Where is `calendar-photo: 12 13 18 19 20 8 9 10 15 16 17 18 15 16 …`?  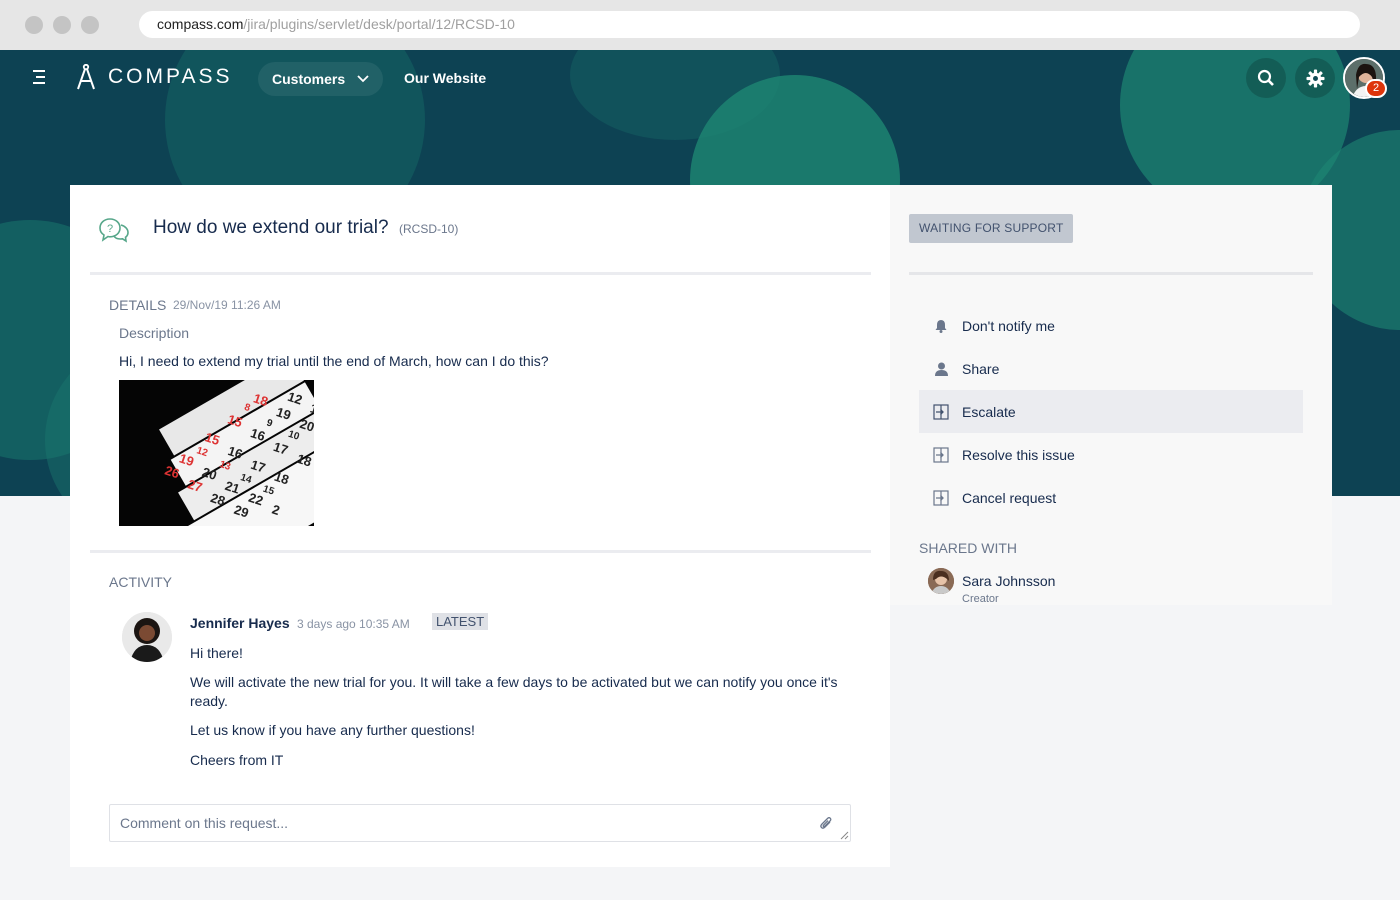
calendar-photo: 12 13 18 19 20 8 9 10 15 16 17 18 15 16 … is located at coordinates (216, 453).